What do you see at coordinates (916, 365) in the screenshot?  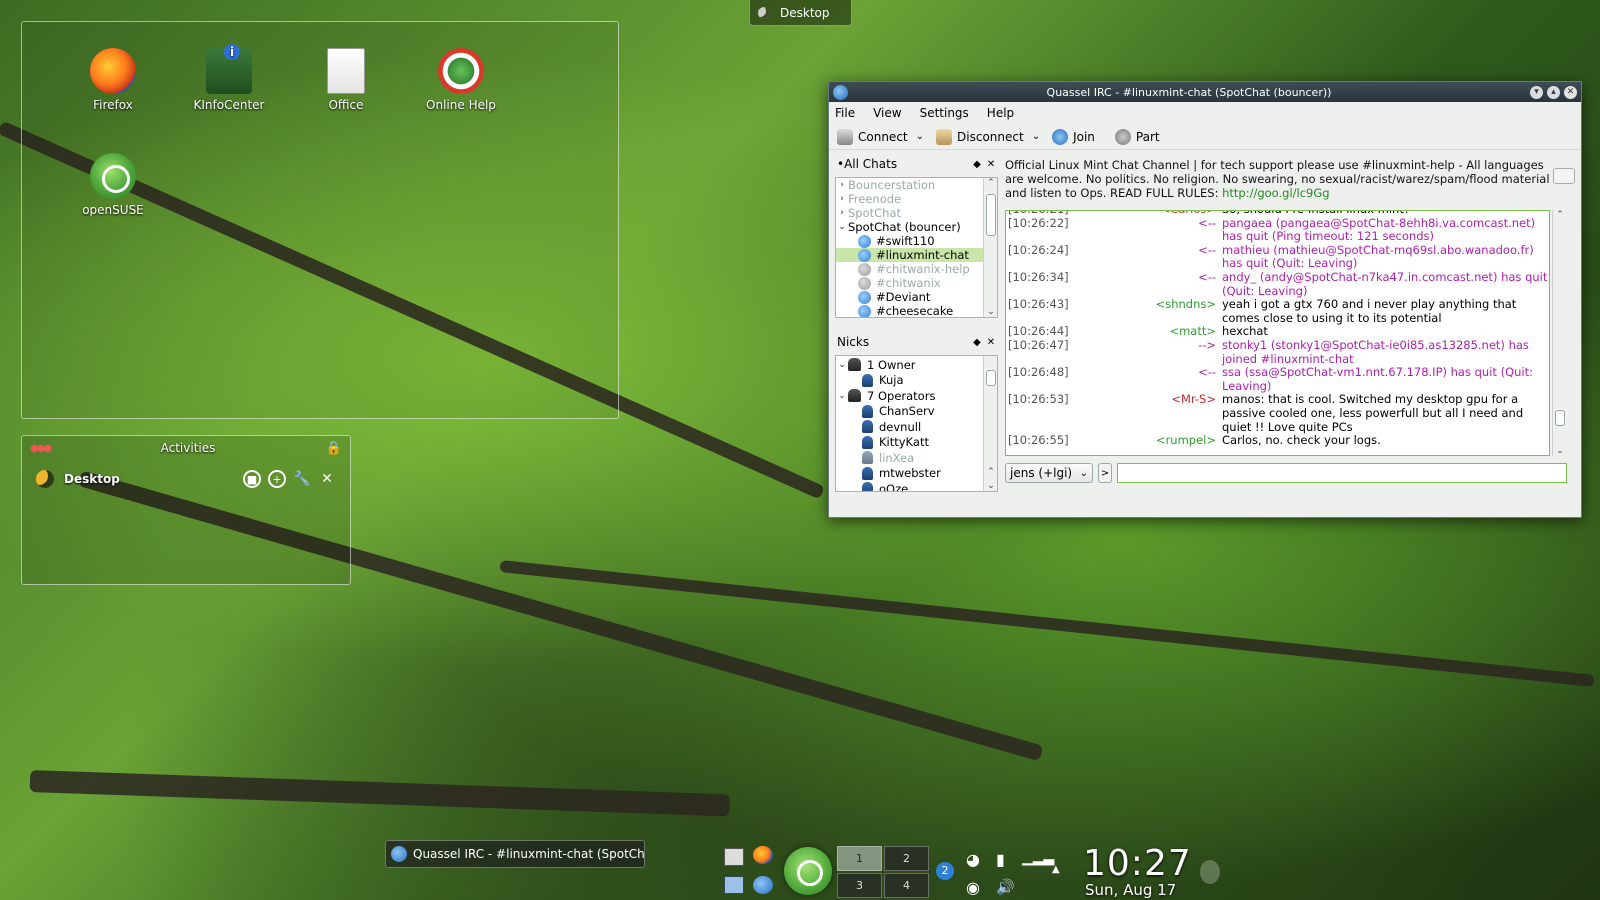 I see `nick-group: ⌄ 1 Owner` at bounding box center [916, 365].